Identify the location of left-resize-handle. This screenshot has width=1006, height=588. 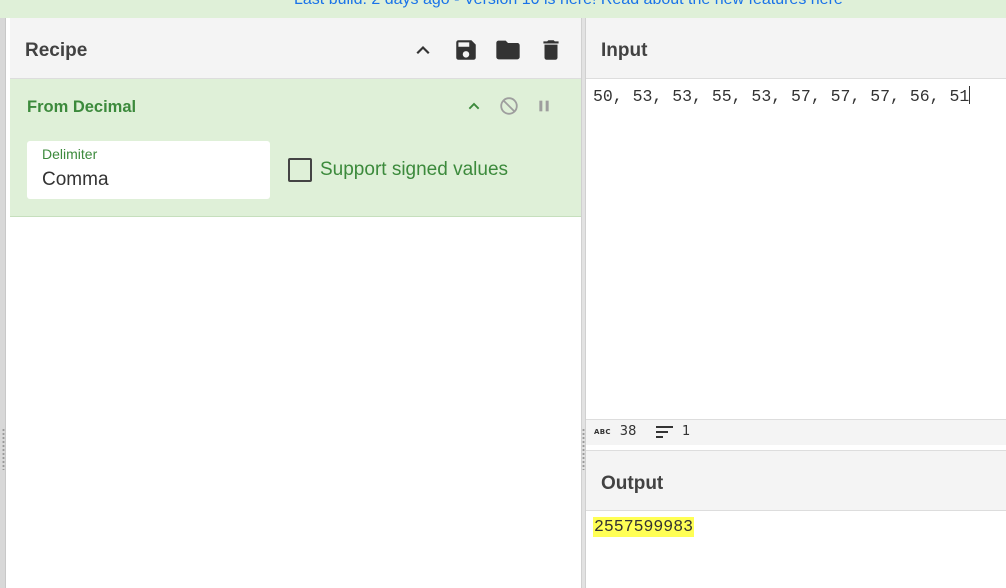
(3, 449).